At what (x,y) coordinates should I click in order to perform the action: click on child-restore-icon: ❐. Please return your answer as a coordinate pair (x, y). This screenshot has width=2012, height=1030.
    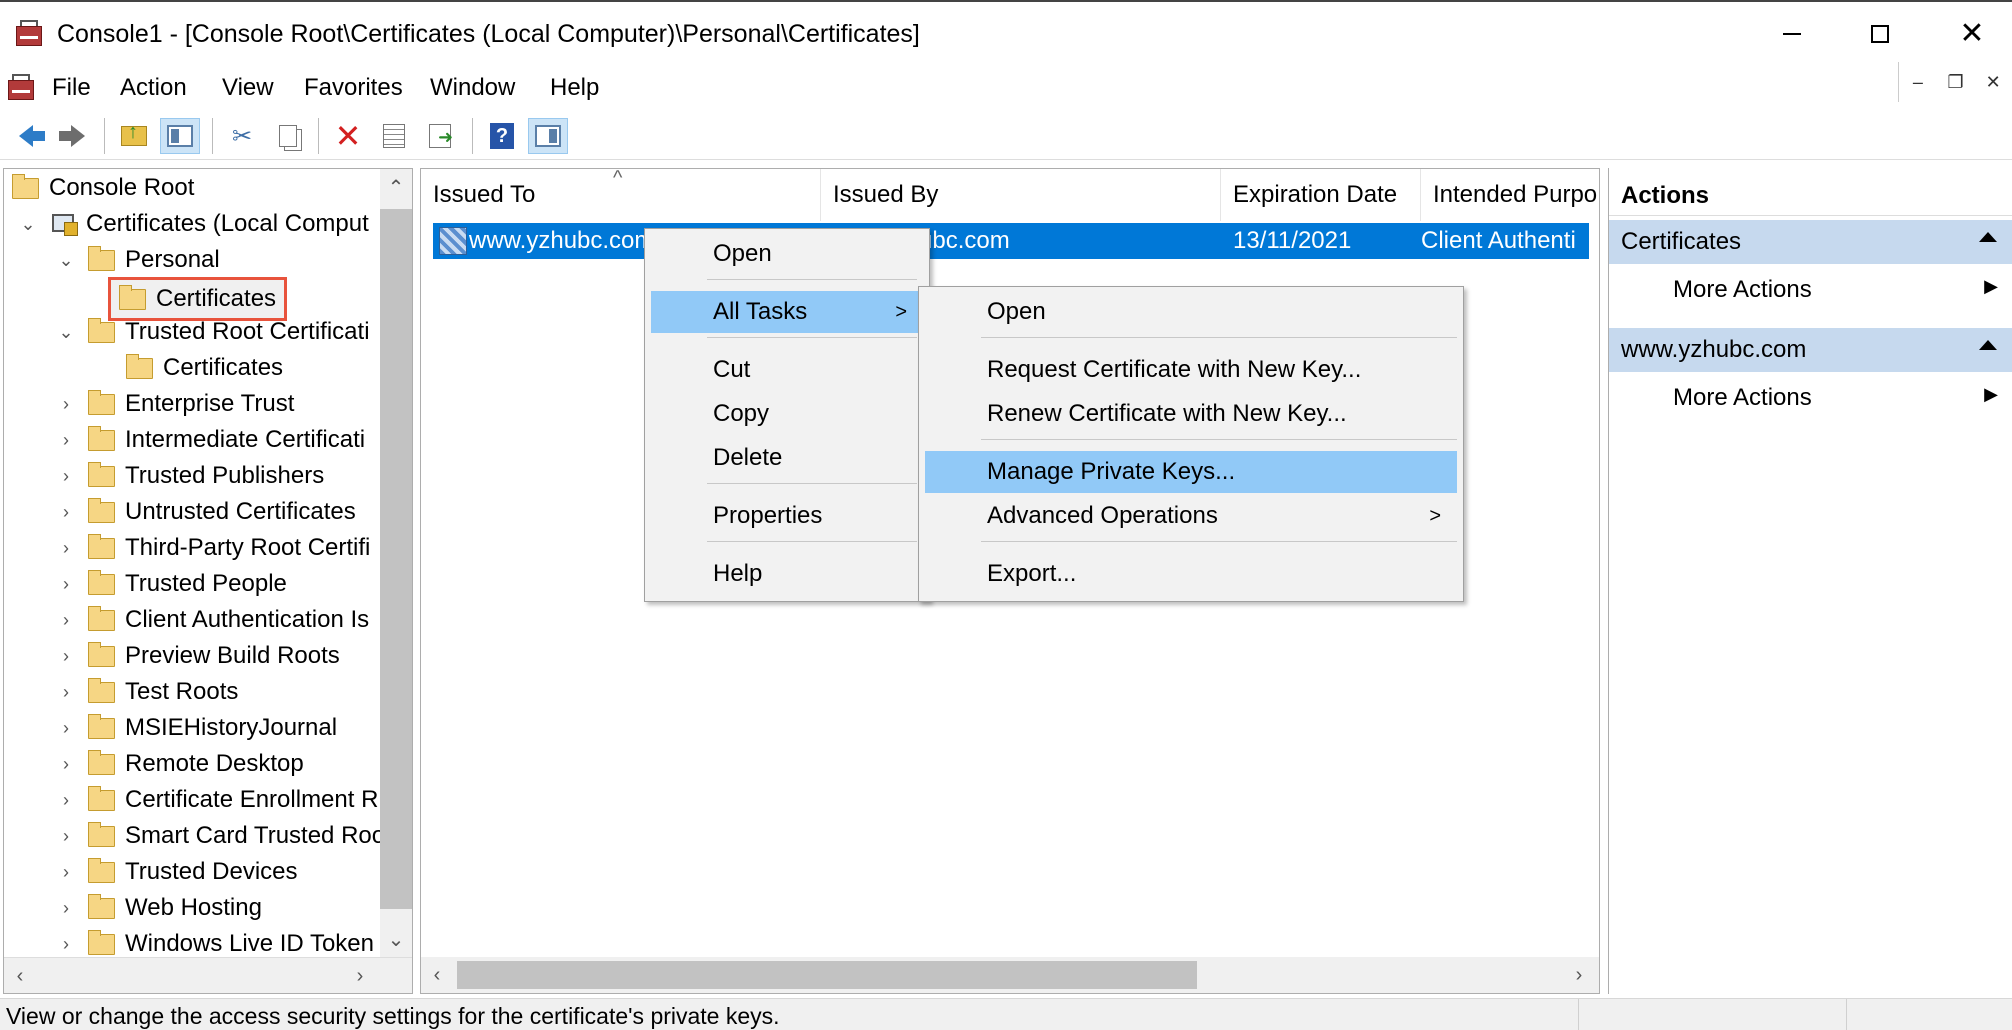
    Looking at the image, I should click on (1956, 82).